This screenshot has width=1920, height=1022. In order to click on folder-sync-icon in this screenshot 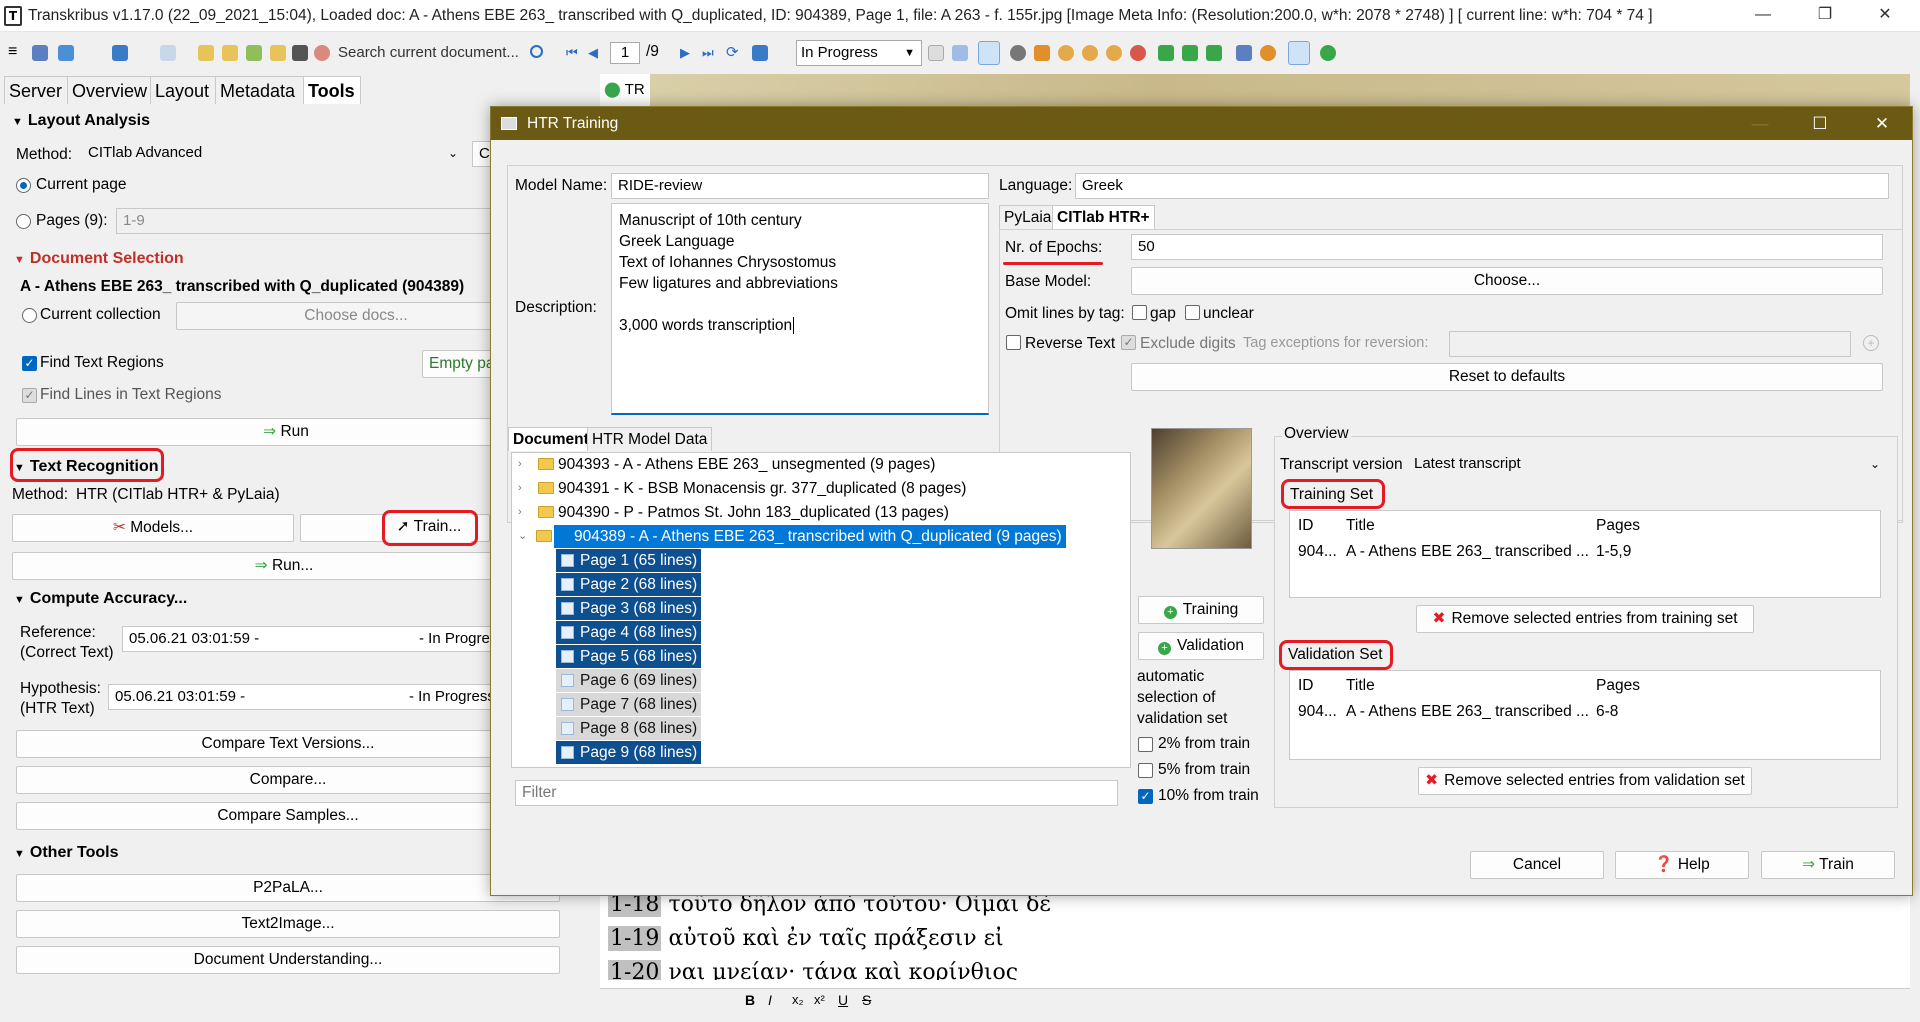, I will do `click(254, 53)`.